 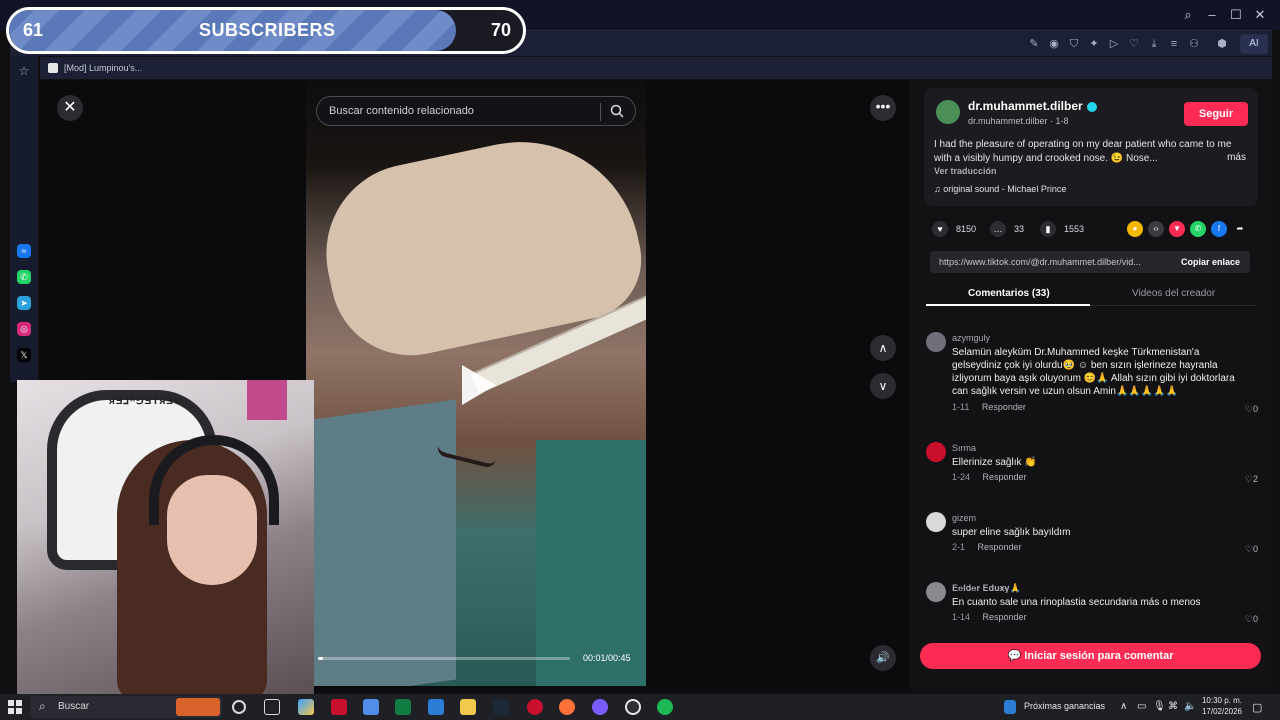 I want to click on extension-icon: ✦, so click(x=1094, y=44).